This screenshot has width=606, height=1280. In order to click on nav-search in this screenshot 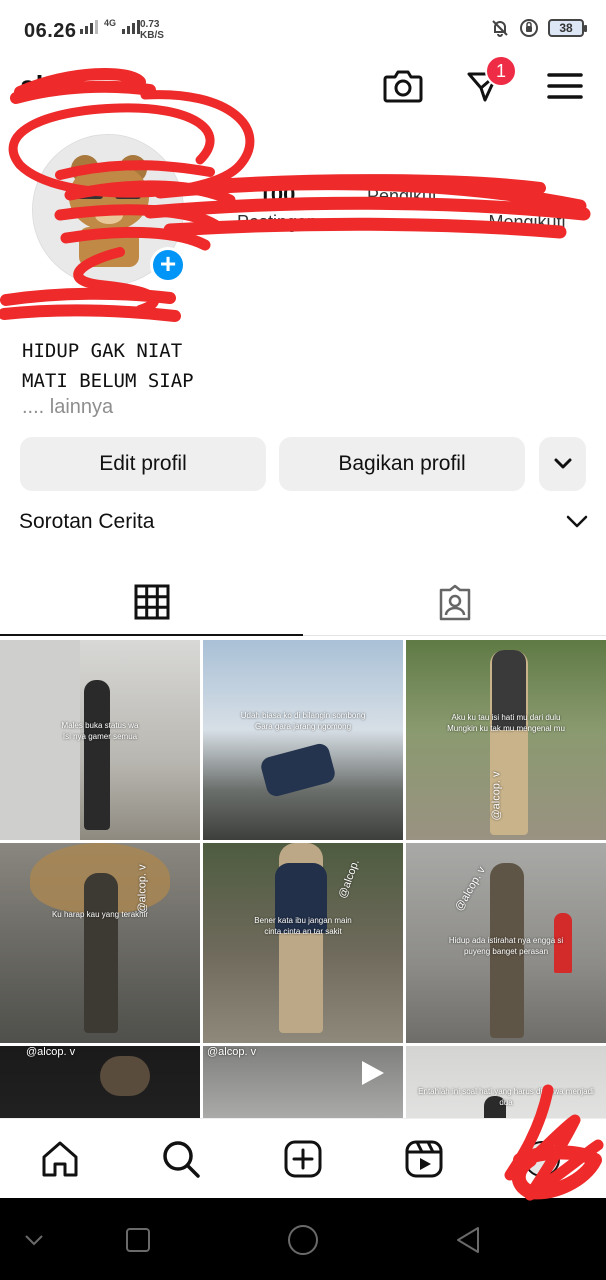, I will do `click(181, 1159)`.